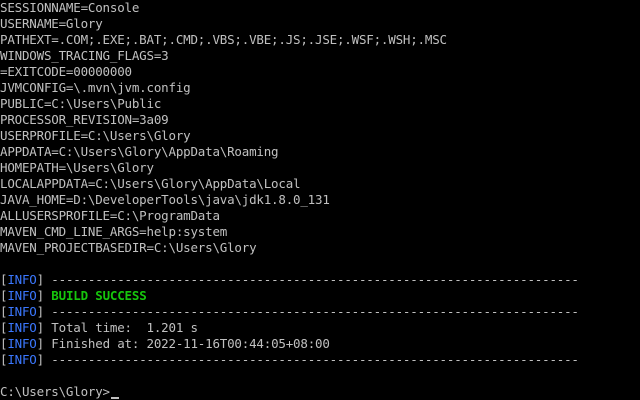 The height and width of the screenshot is (400, 640). What do you see at coordinates (114, 398) in the screenshot?
I see `text-cursor` at bounding box center [114, 398].